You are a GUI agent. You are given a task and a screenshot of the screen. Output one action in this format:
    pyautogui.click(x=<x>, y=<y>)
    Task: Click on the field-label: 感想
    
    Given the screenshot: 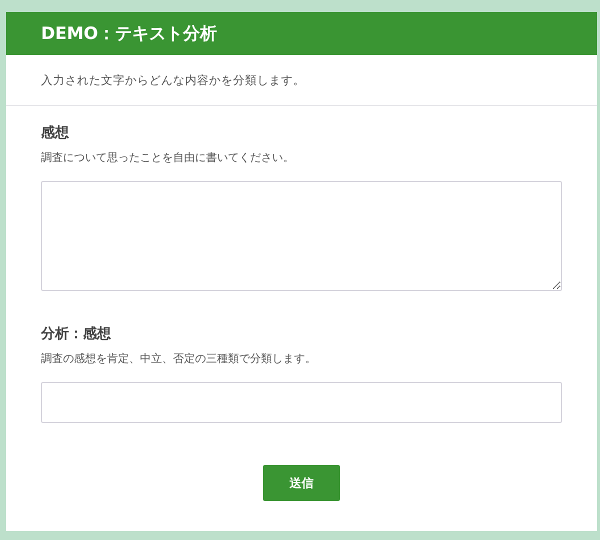 What is the action you would take?
    pyautogui.click(x=55, y=133)
    